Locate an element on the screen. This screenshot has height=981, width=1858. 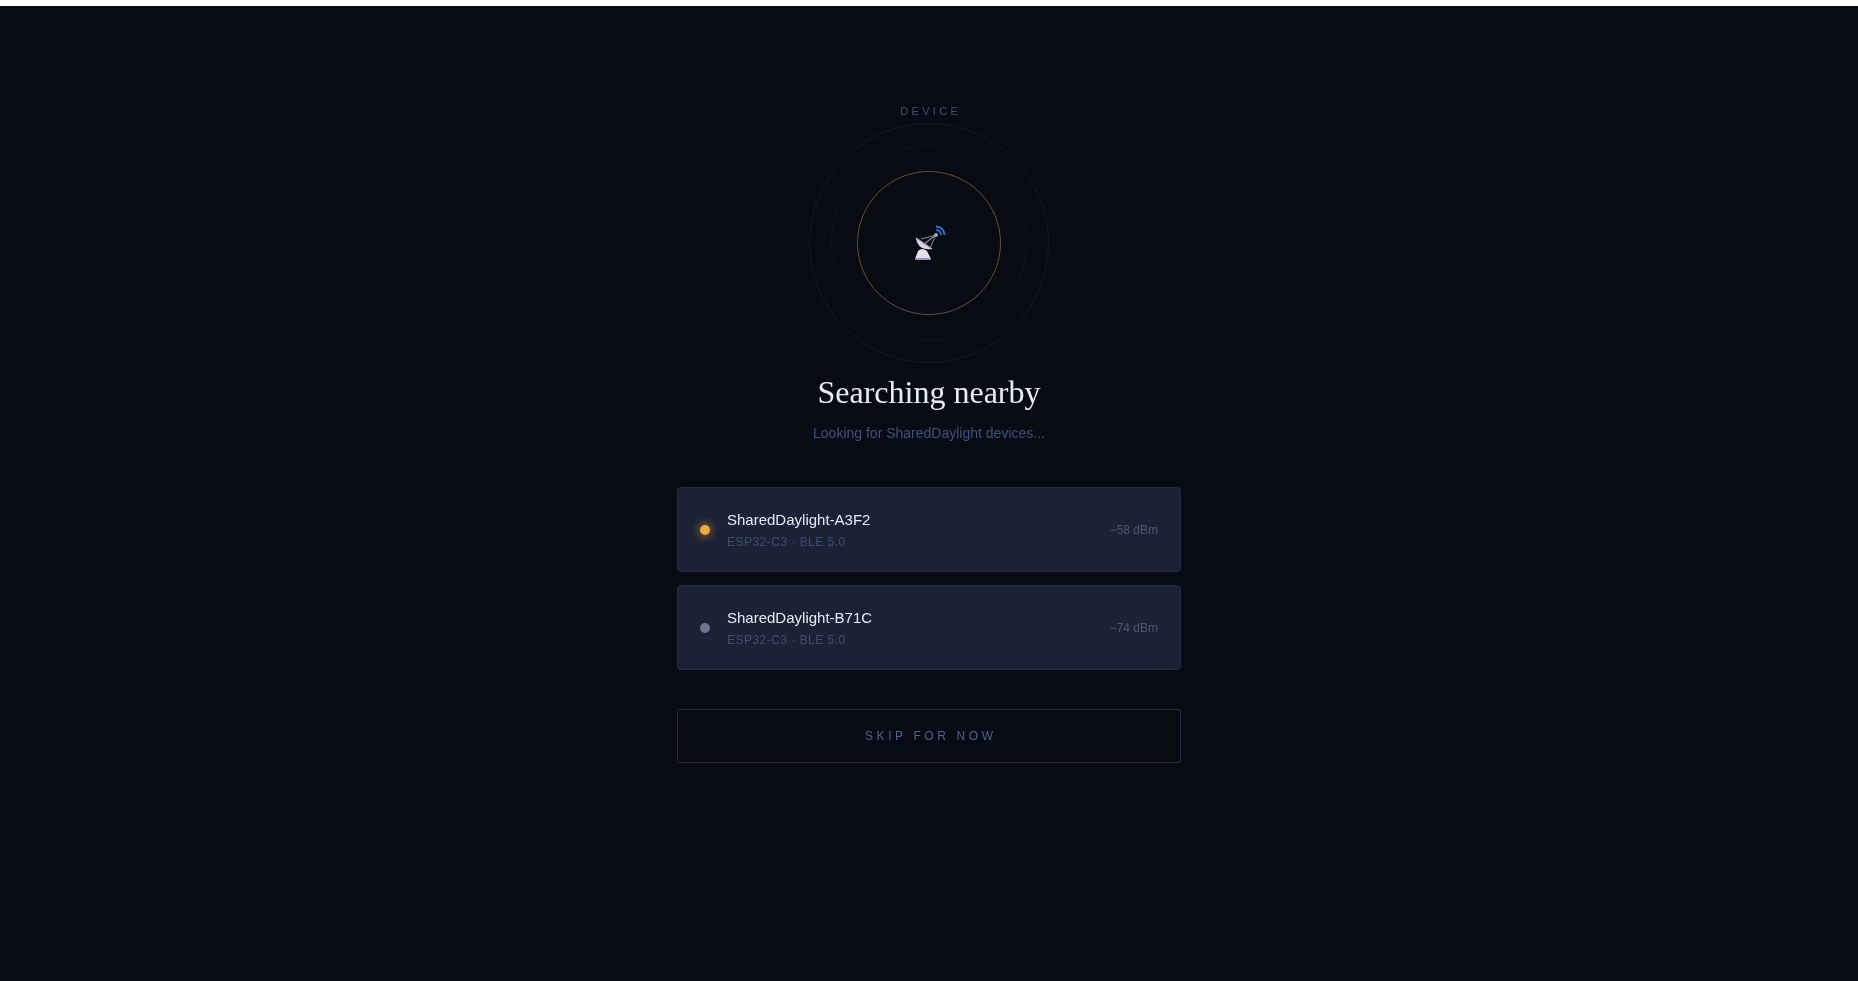
device-card: SharedDaylight-B71C ESP32-C3 · BLE 5.0 −74 dBm is located at coordinates (929, 627).